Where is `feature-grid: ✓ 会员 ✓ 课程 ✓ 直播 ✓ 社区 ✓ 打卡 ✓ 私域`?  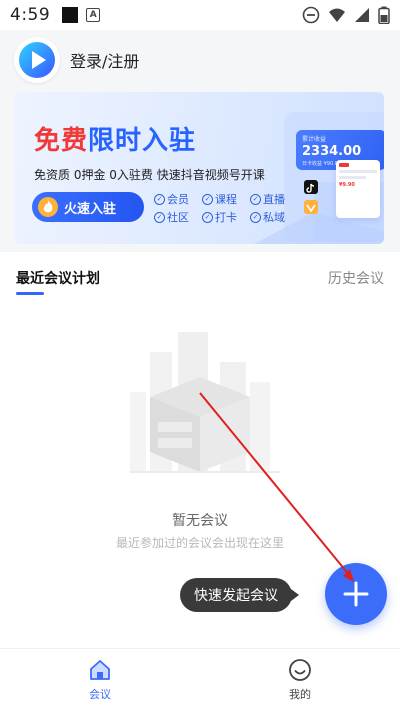 feature-grid: ✓ 会员 ✓ 课程 ✓ 直播 ✓ 社区 ✓ 打卡 ✓ 私域 is located at coordinates (222, 208).